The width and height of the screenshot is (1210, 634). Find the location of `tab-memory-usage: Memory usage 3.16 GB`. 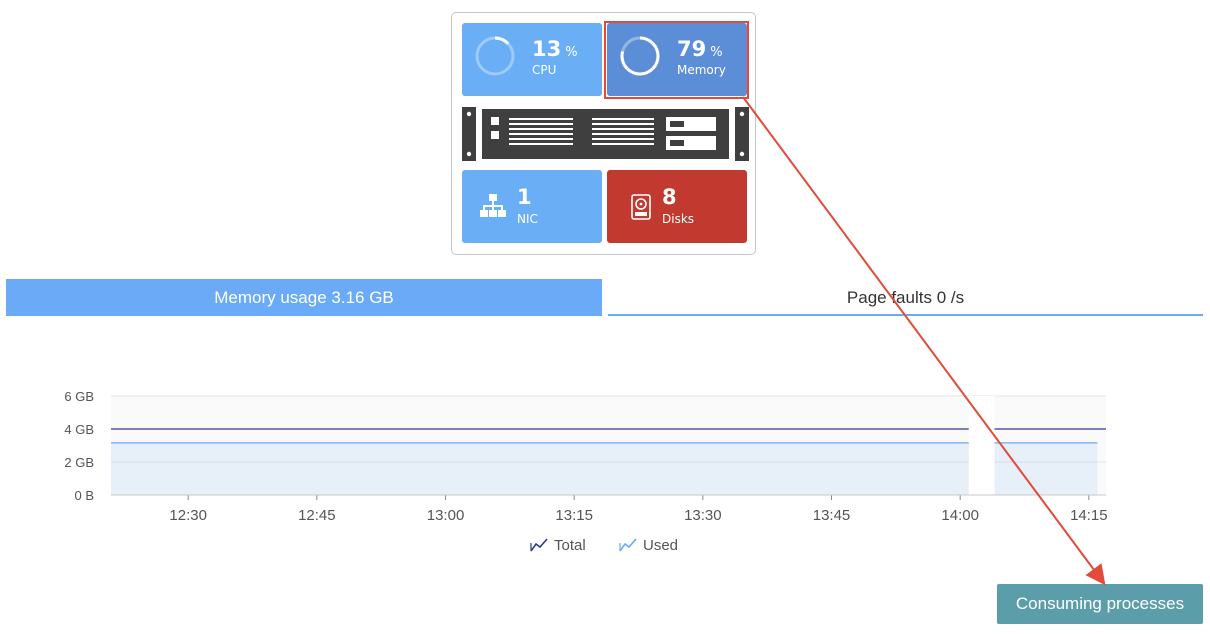

tab-memory-usage: Memory usage 3.16 GB is located at coordinates (304, 297).